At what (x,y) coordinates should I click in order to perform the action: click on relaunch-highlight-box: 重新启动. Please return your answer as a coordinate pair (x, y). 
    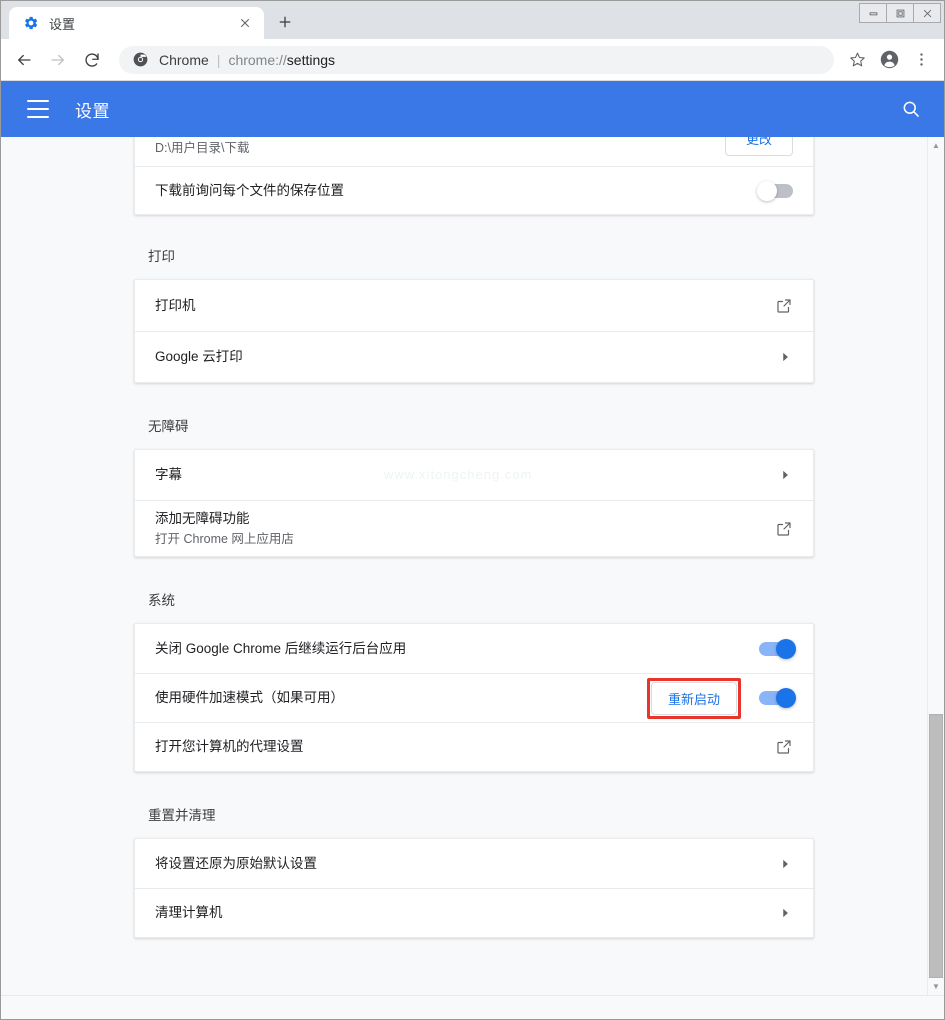
    Looking at the image, I should click on (693, 698).